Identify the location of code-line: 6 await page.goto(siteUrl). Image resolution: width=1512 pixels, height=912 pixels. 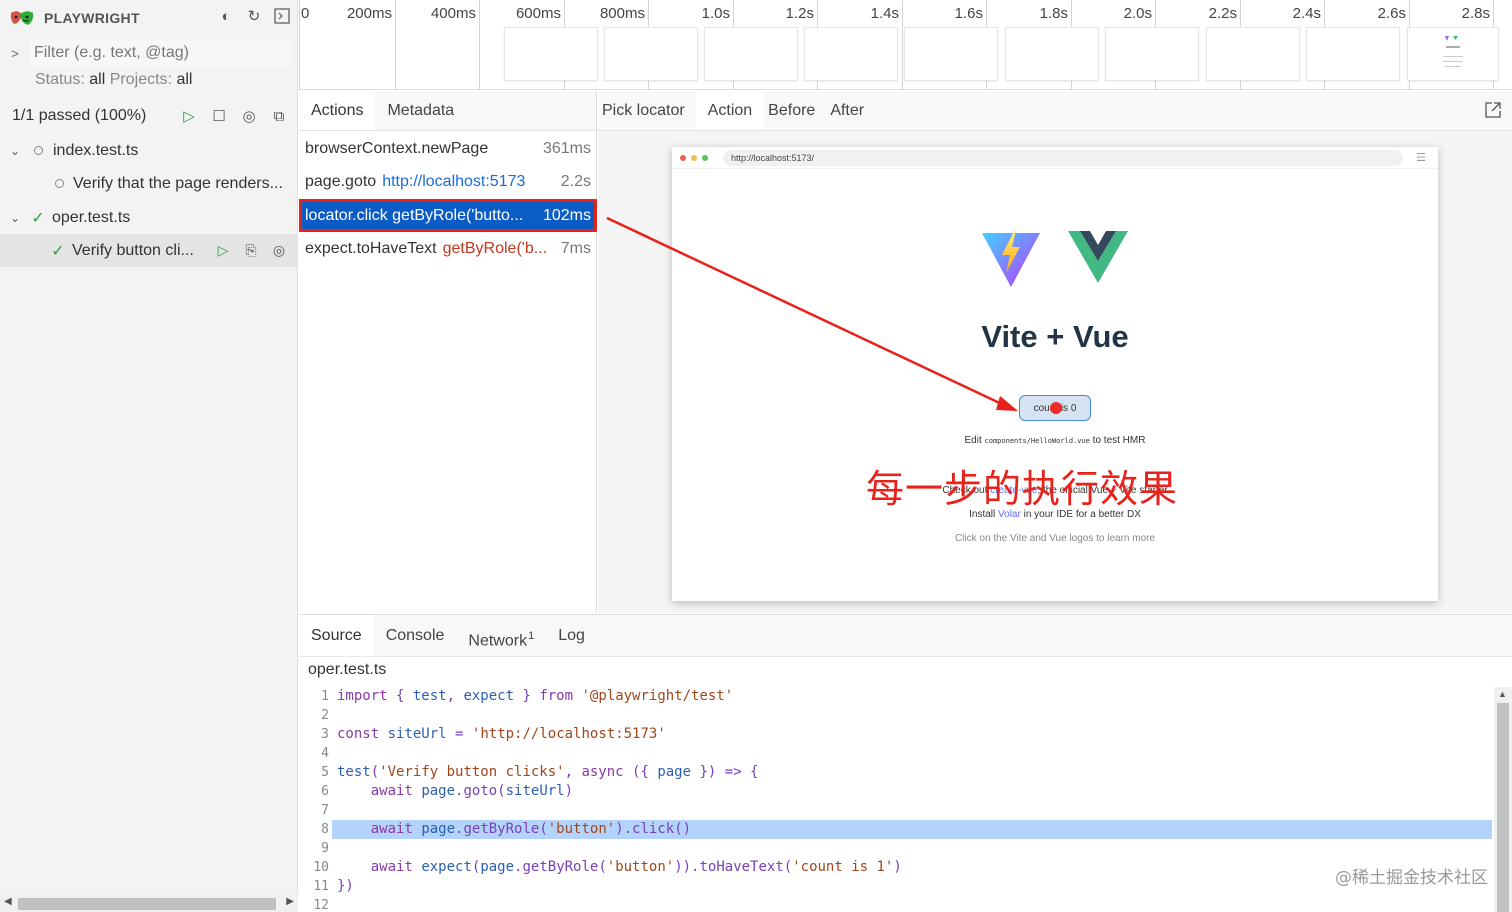
(447, 791).